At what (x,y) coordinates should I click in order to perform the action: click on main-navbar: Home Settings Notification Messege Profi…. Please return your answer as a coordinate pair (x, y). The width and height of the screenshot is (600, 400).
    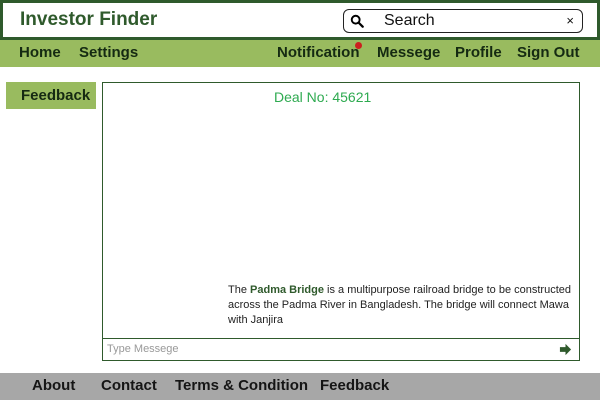
    Looking at the image, I should click on (300, 53).